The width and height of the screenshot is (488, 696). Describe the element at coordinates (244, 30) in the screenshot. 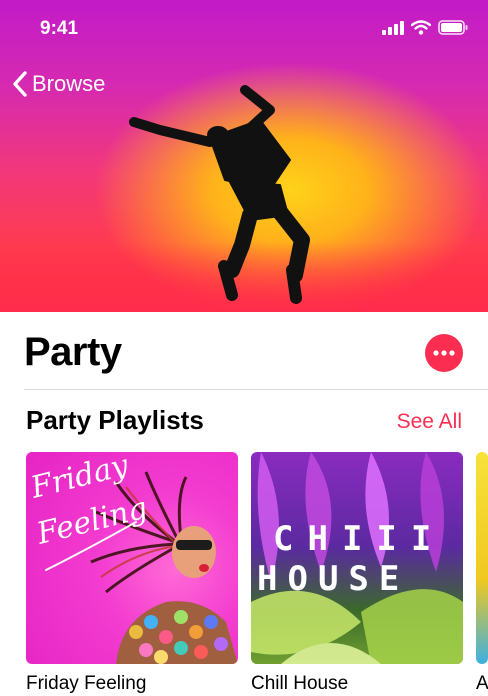

I see `status-bar: 9:41` at that location.